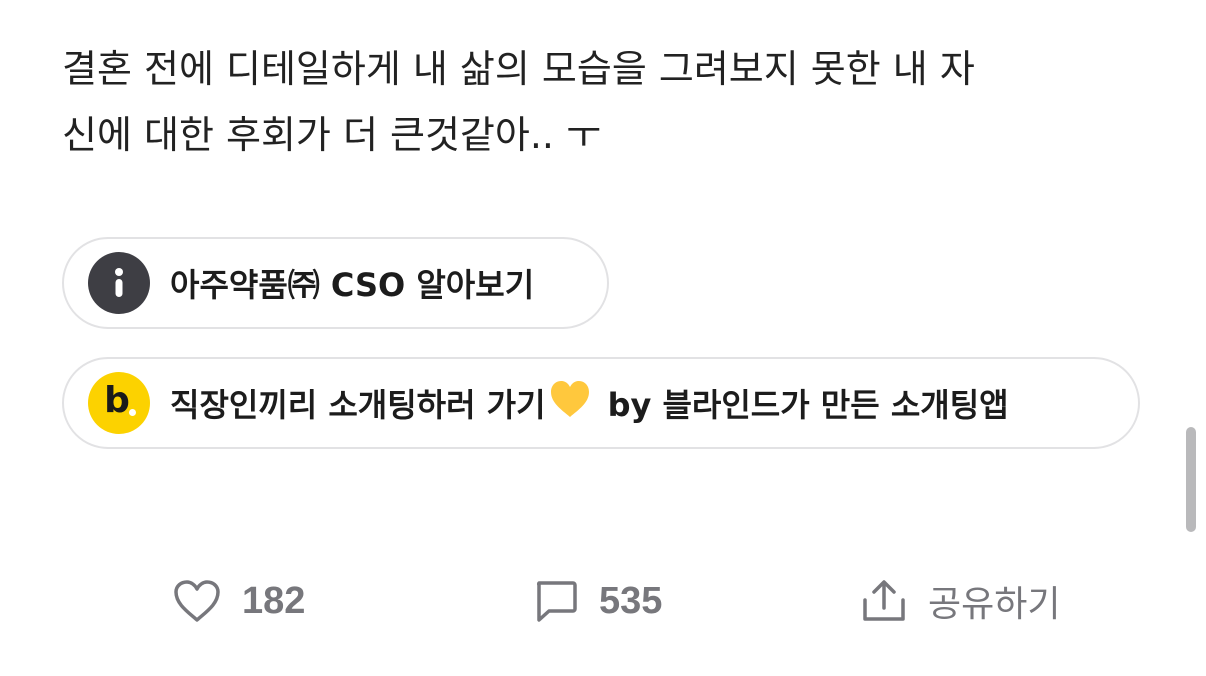 This screenshot has height=676, width=1206. What do you see at coordinates (352, 285) in the screenshot?
I see `chip-label: 아주약품㈜ CSO 알아보기` at bounding box center [352, 285].